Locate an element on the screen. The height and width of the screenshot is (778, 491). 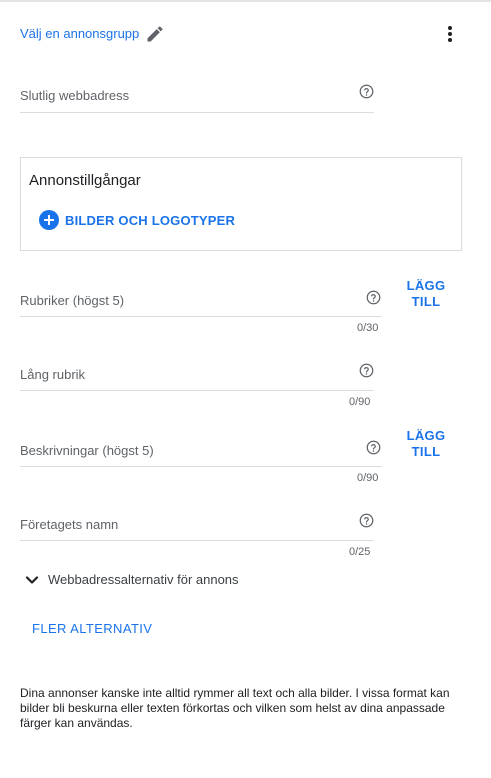
long-headline-counter: 0/90 is located at coordinates (360, 402).